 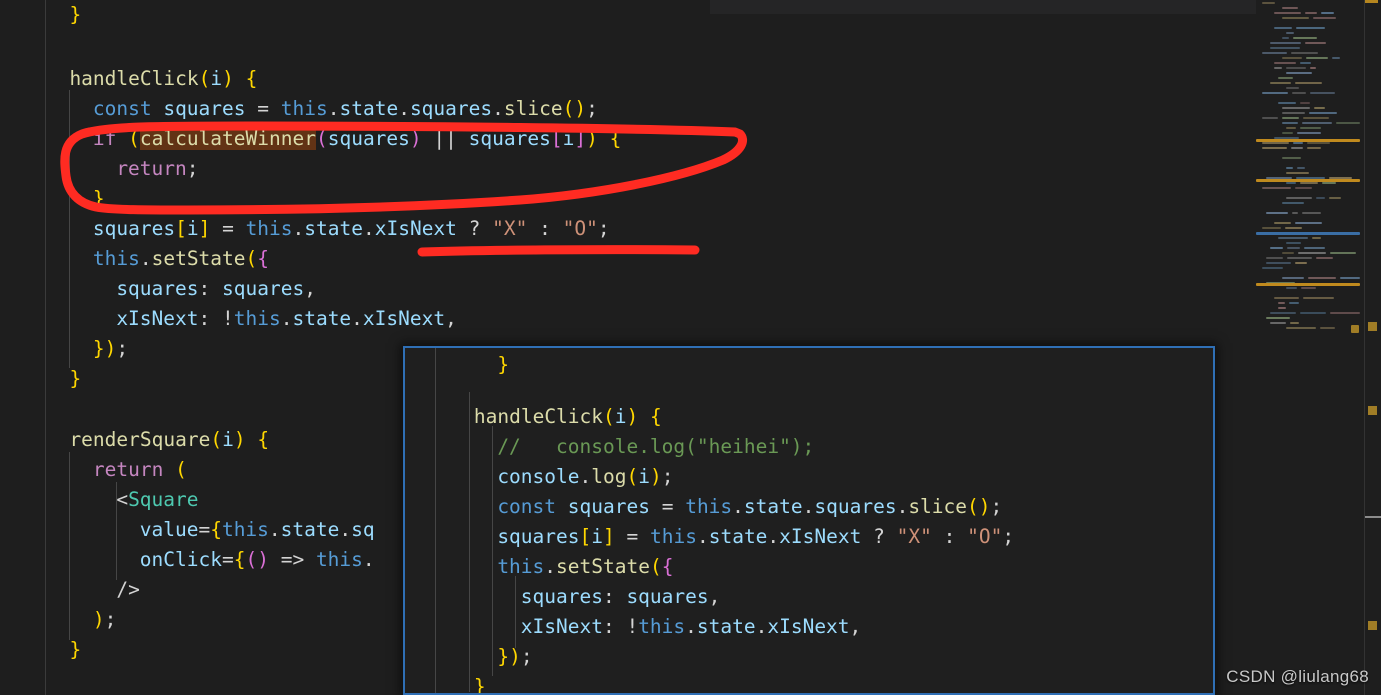 I want to click on code-line: console.log(i);, so click(x=585, y=476).